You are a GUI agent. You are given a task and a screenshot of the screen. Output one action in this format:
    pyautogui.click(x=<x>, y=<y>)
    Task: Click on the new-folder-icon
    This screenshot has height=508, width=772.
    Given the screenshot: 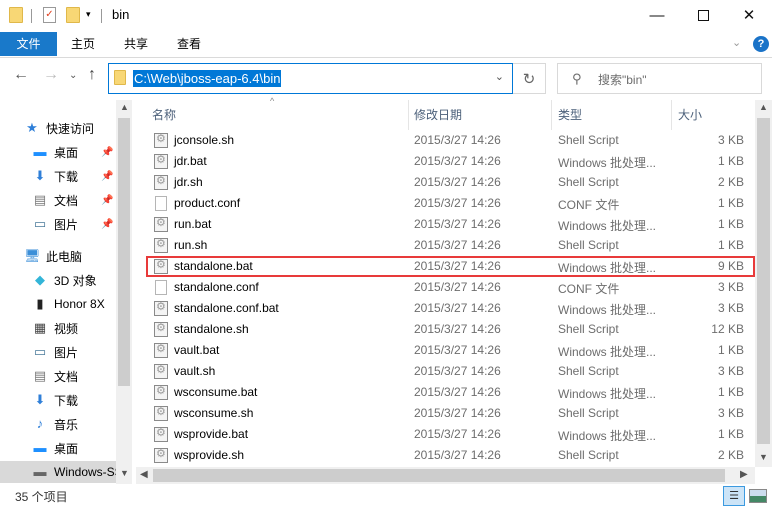 What is the action you would take?
    pyautogui.click(x=73, y=15)
    